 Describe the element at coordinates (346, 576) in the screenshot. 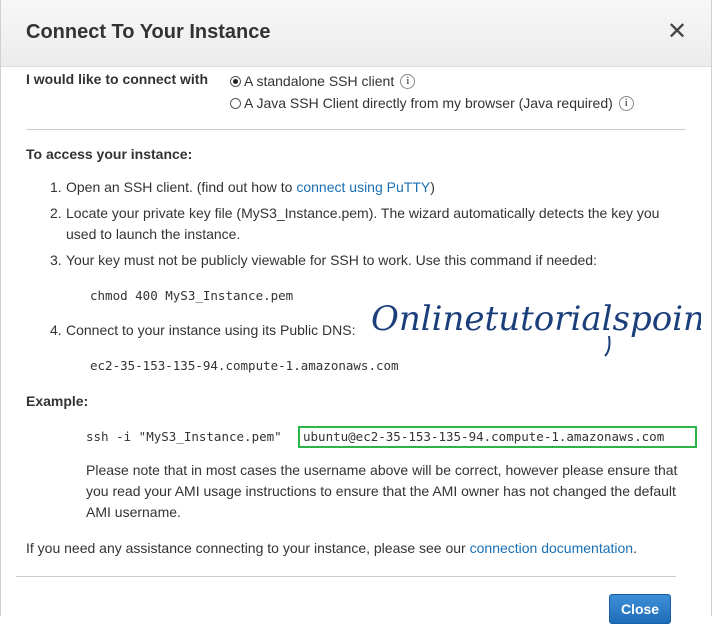

I see `footer-divider` at that location.